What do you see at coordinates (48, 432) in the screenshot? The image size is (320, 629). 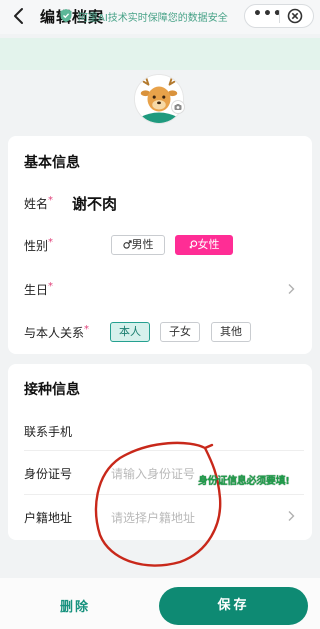 I see `phone-label: 联系手机` at bounding box center [48, 432].